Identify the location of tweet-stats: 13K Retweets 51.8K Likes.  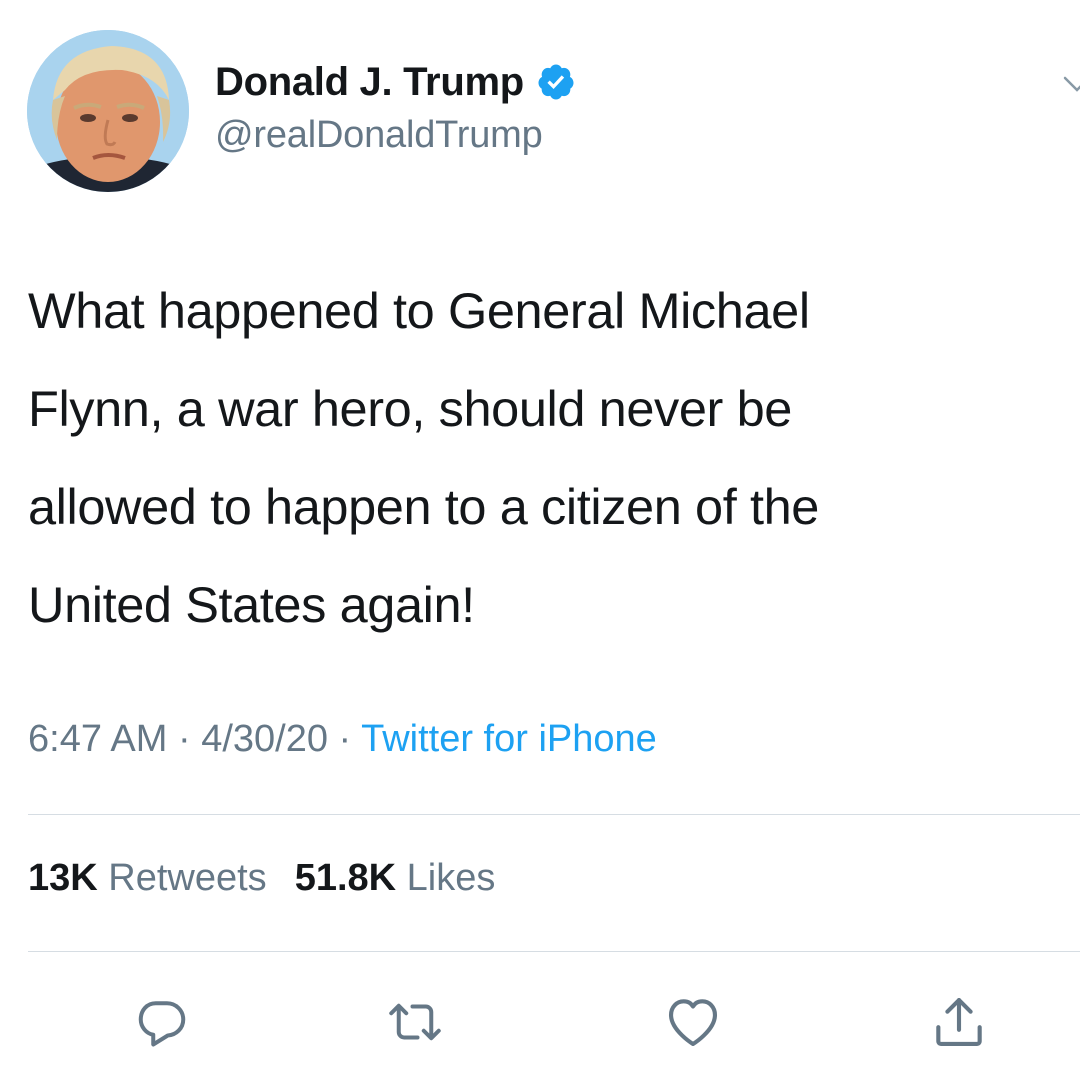
(261, 878).